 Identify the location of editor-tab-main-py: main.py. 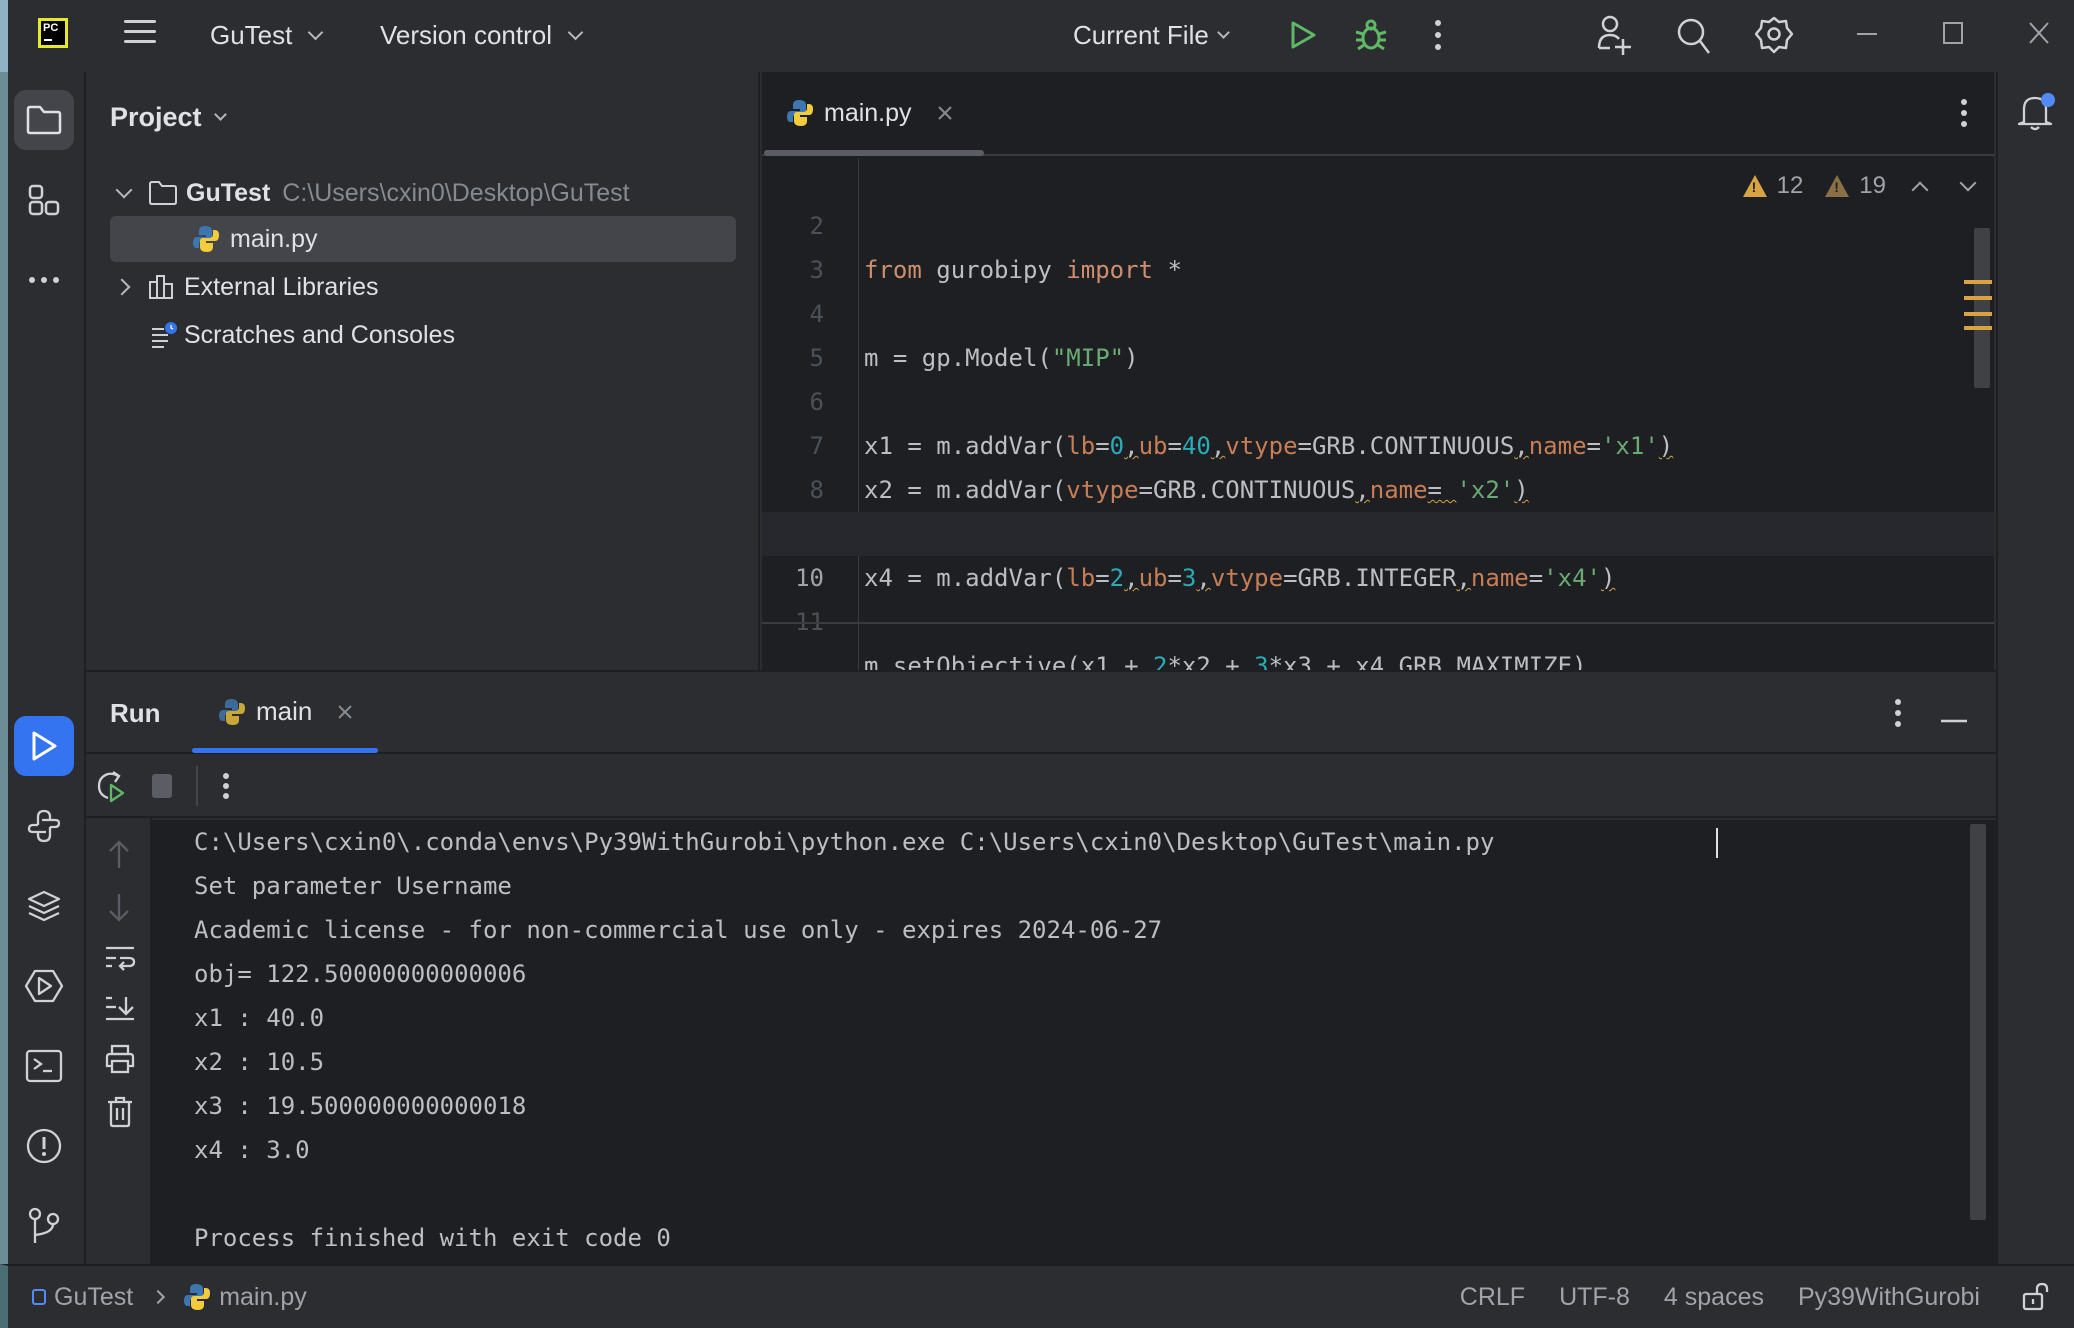
(870, 113).